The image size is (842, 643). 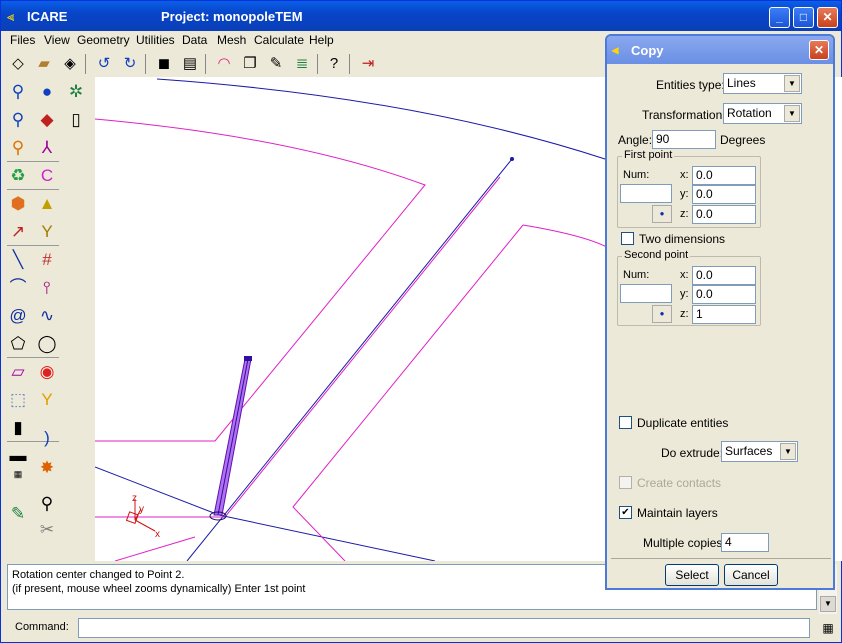 What do you see at coordinates (18, 92) in the screenshot?
I see `zoom-icon: ⚲` at bounding box center [18, 92].